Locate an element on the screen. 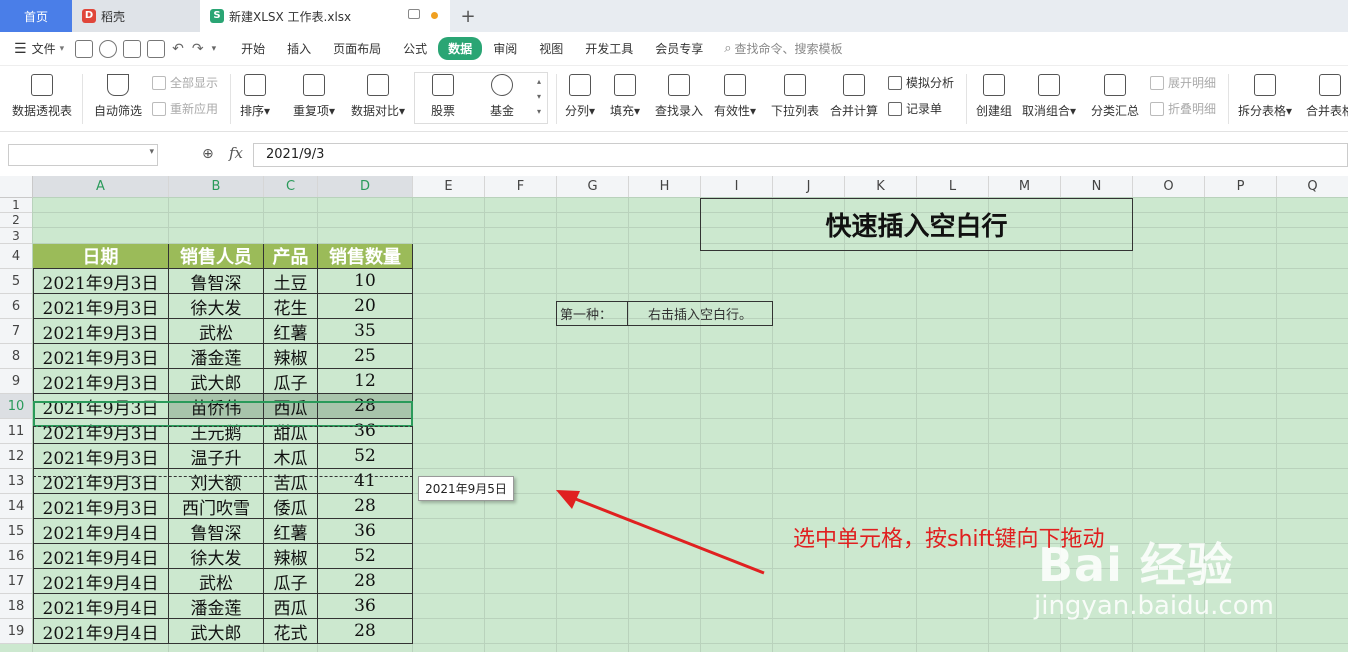 The image size is (1348, 652). name-box: ▾ is located at coordinates (83, 155).